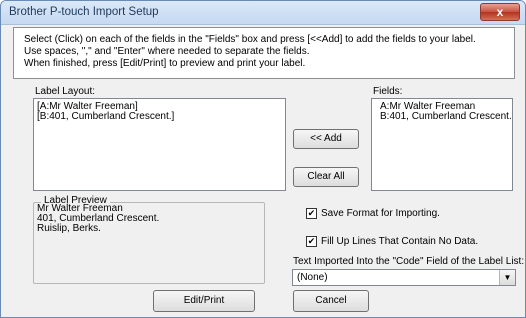 The height and width of the screenshot is (318, 526). Describe the element at coordinates (380, 213) in the screenshot. I see `save-format-label: Save Format for Importing.` at that location.